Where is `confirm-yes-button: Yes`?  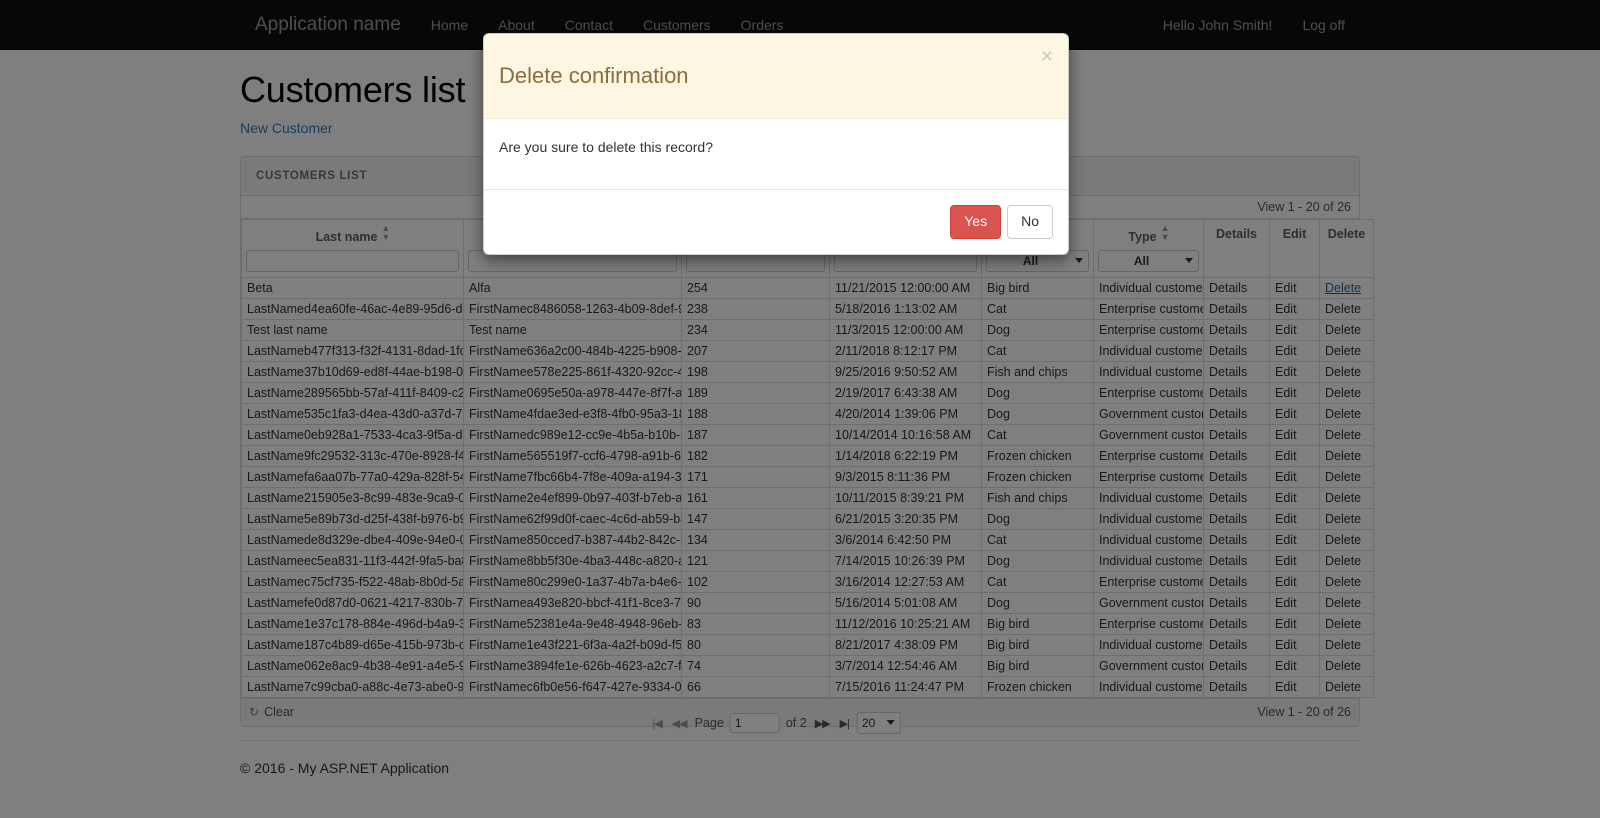
confirm-yes-button: Yes is located at coordinates (976, 222).